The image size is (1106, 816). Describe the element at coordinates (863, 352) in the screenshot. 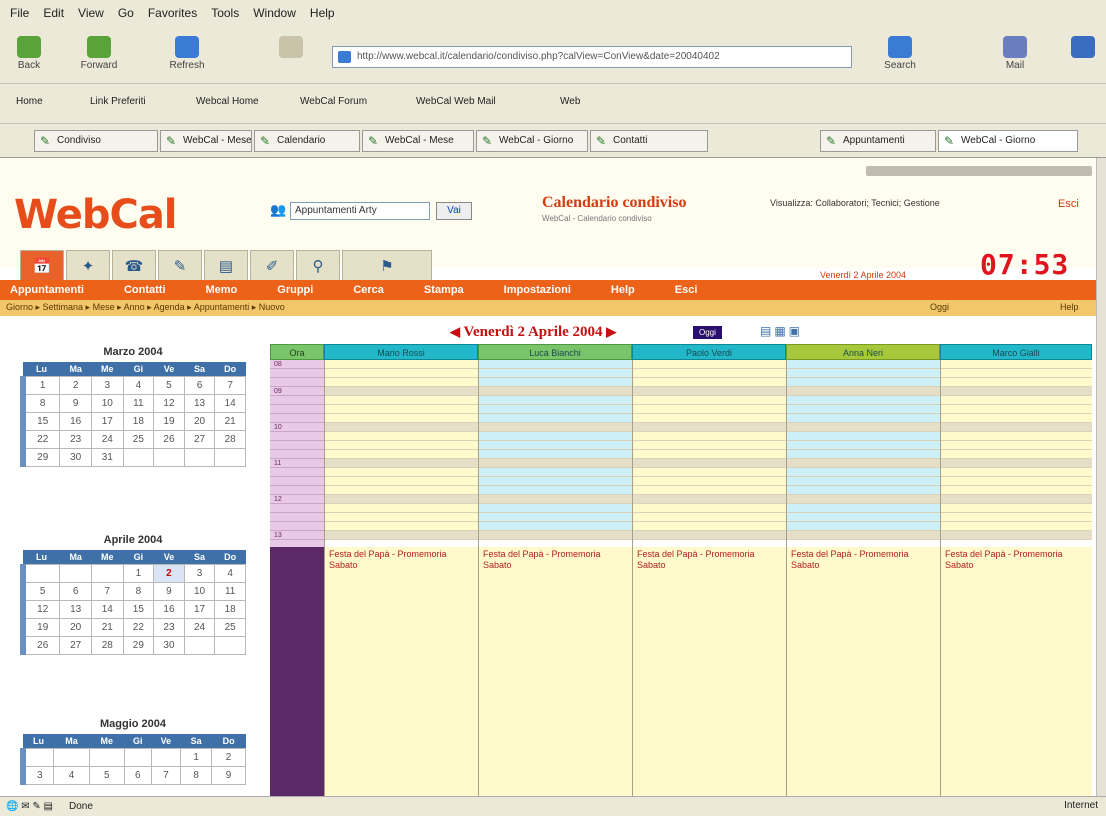

I see `user-column-header: Anna Neri` at that location.